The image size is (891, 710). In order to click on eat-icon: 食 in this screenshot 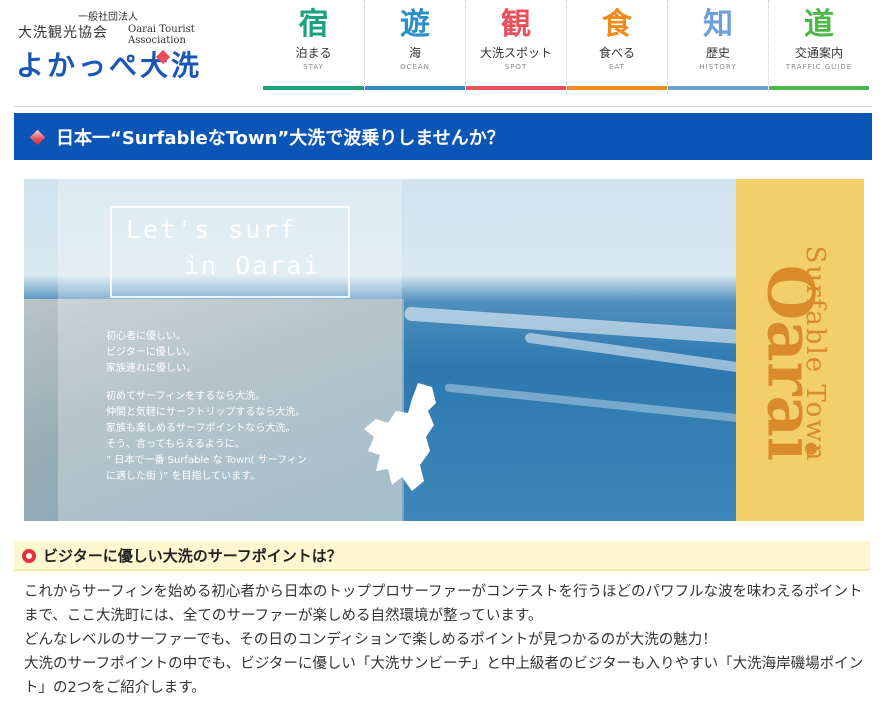, I will do `click(617, 24)`.